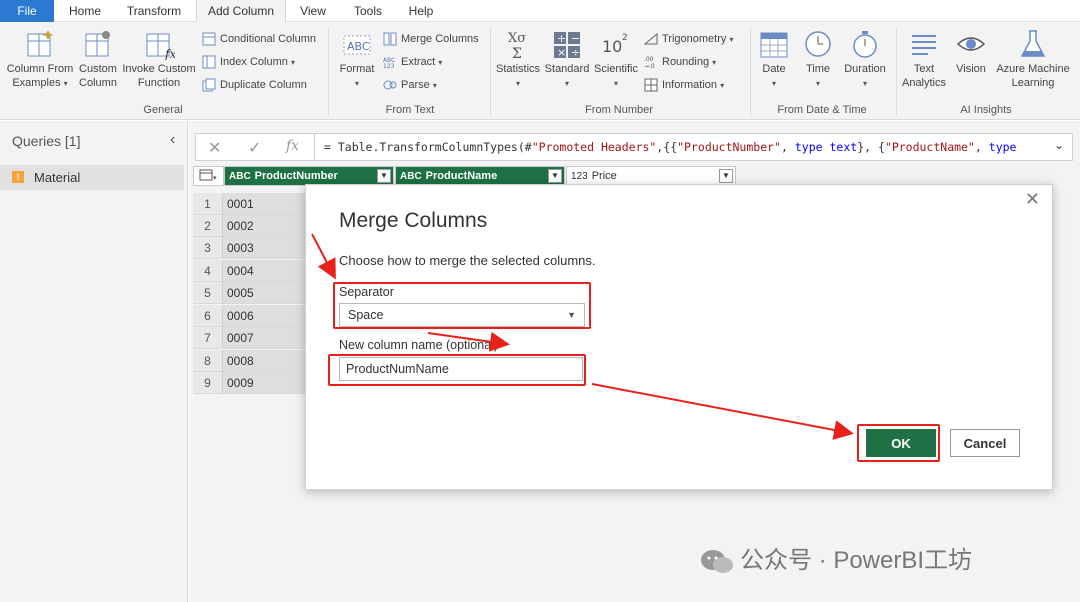 Image resolution: width=1080 pixels, height=602 pixels. I want to click on table-cell: 0003, so click(265, 248).